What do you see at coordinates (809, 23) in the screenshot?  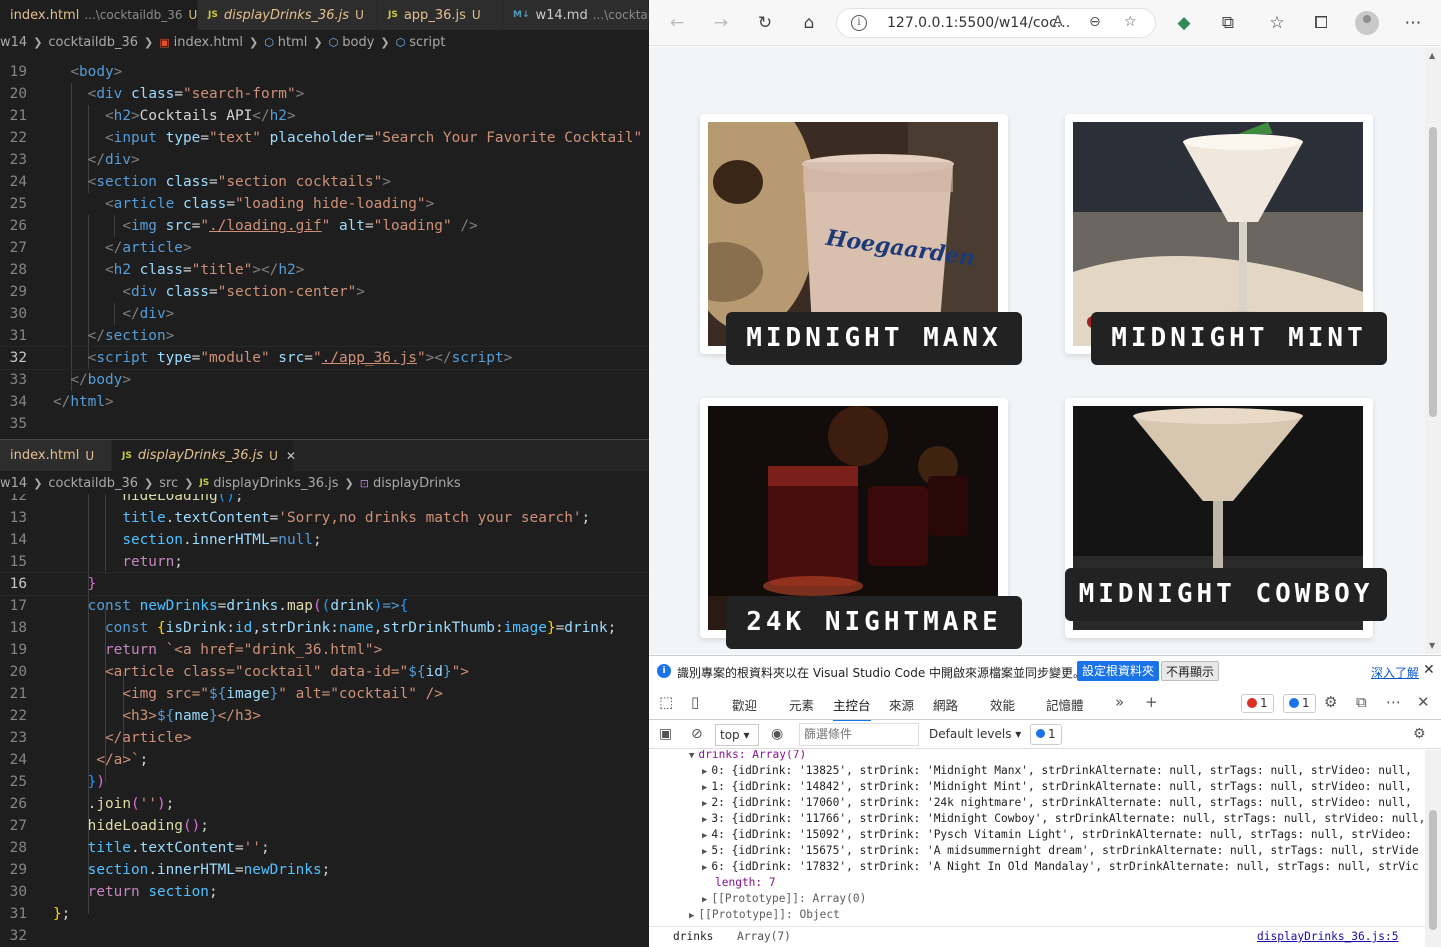 I see `home-icon: ⌂` at bounding box center [809, 23].